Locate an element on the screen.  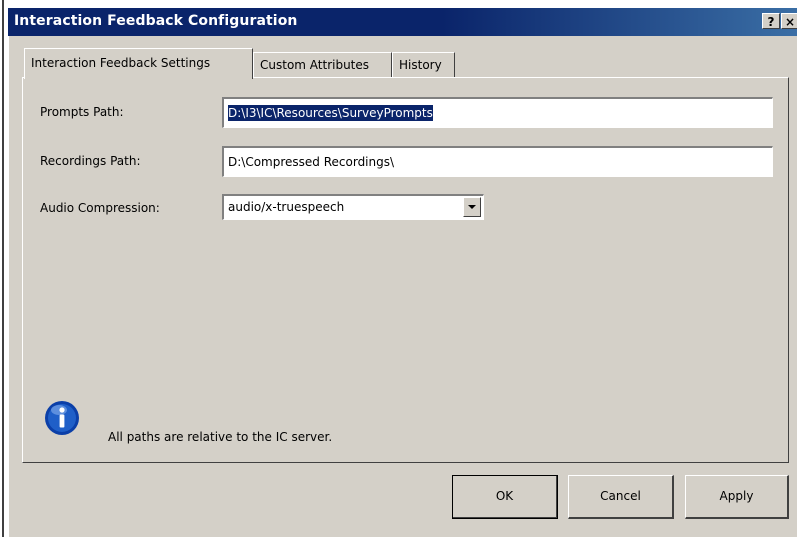
info-icon is located at coordinates (62, 418).